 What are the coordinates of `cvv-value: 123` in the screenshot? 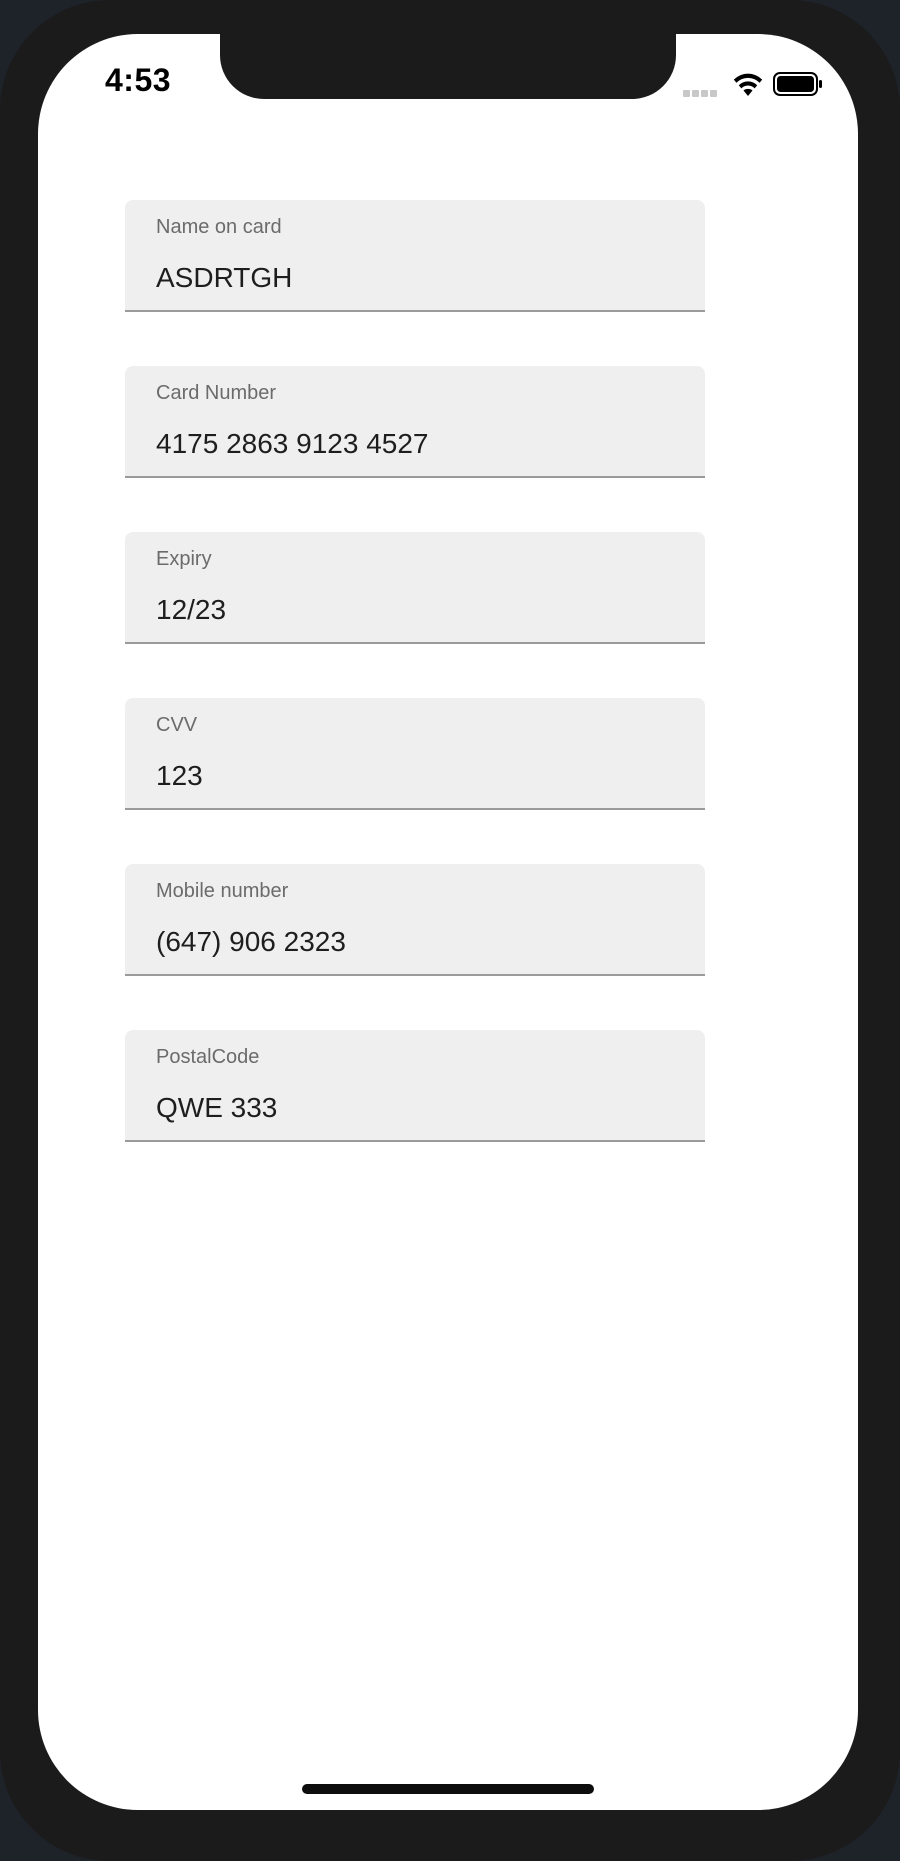 It's located at (179, 776).